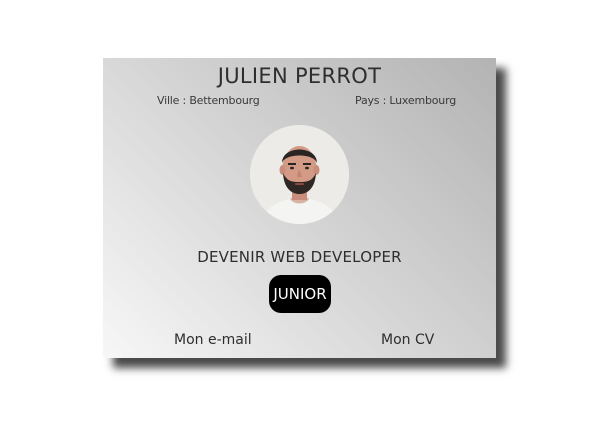 The image size is (605, 431). I want to click on cv-link: Mon CV, so click(407, 340).